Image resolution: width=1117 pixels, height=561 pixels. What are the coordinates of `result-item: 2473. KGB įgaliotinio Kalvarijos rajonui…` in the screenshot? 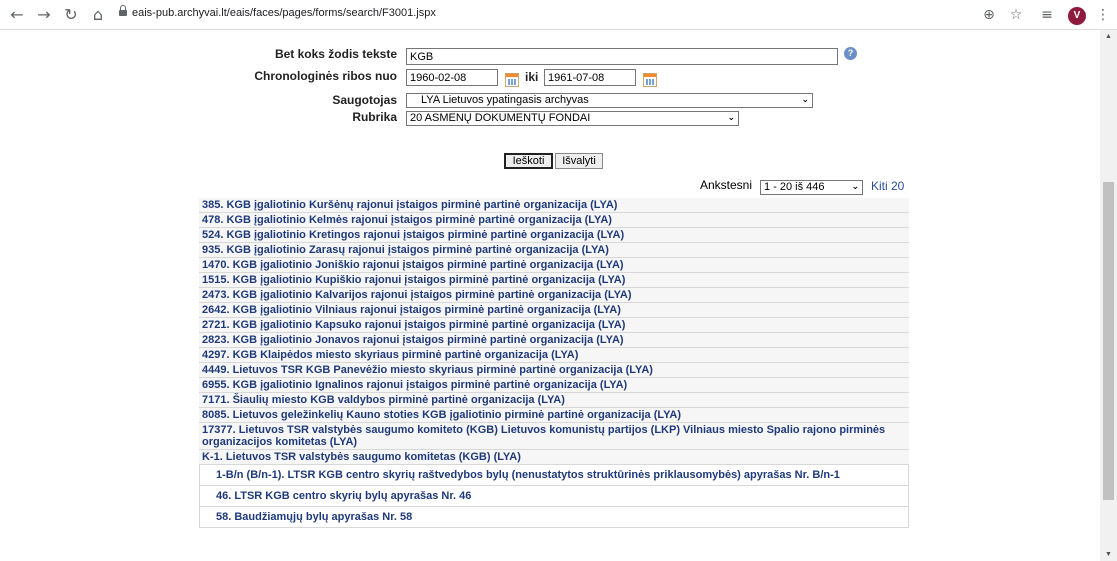 It's located at (554, 295).